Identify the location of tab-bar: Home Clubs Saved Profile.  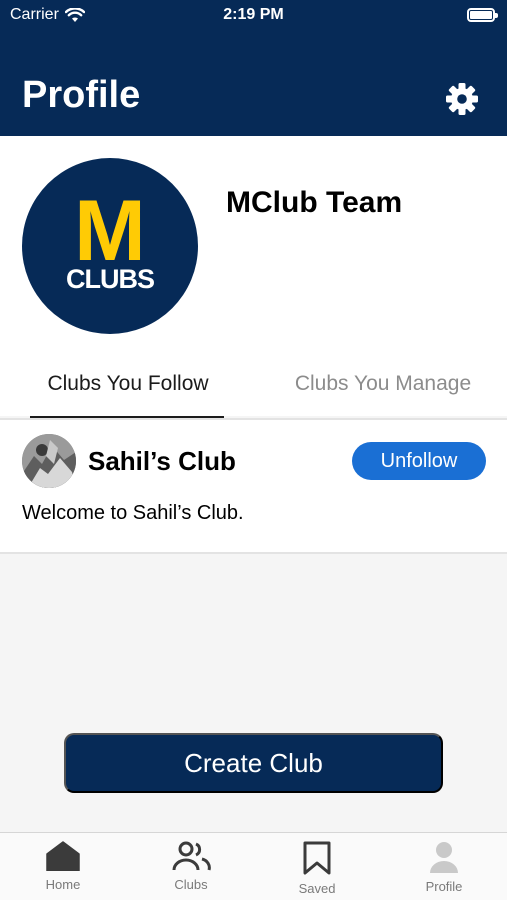
(253, 866).